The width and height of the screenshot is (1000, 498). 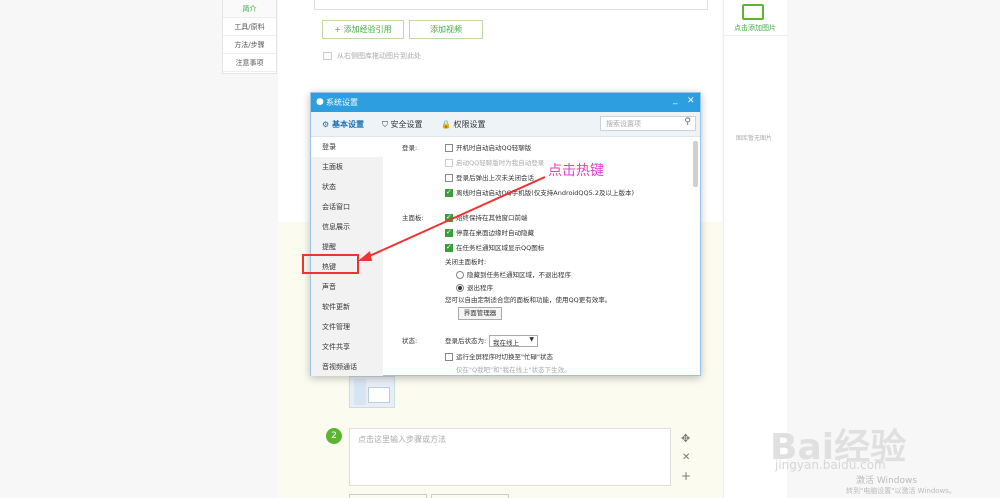 What do you see at coordinates (372, 392) in the screenshot?
I see `step-thumbnail` at bounding box center [372, 392].